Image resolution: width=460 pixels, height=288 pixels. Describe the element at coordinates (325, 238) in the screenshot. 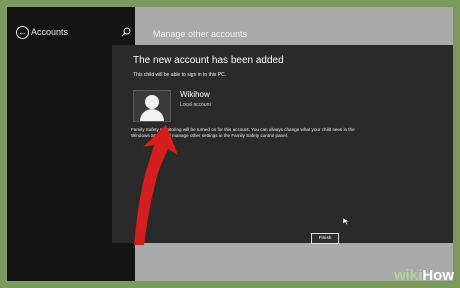

I see `finish-button: Finish` at that location.